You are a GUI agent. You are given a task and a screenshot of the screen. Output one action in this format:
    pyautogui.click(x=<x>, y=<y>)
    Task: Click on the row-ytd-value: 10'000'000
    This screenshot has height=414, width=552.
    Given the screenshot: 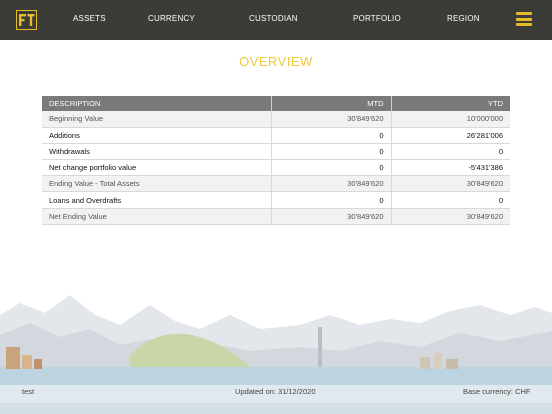 What is the action you would take?
    pyautogui.click(x=450, y=119)
    